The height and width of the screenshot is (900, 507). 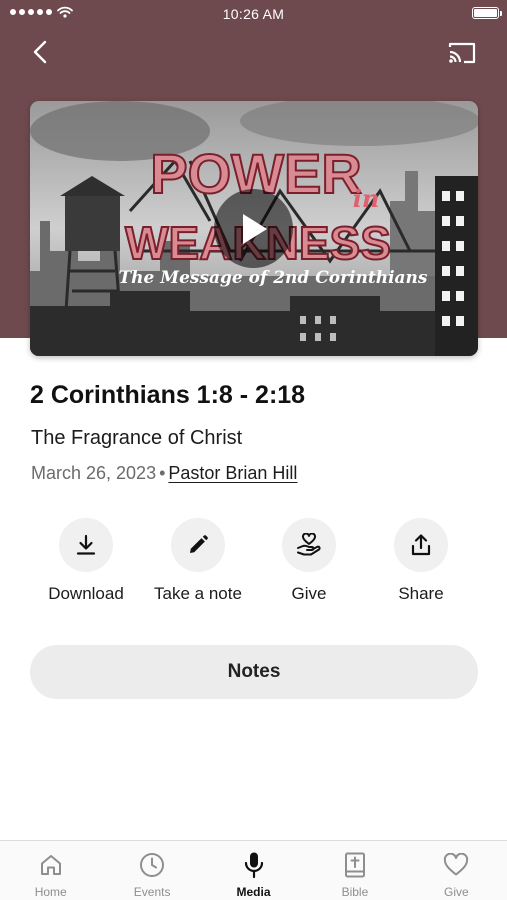 I want to click on play-icon, so click(x=254, y=228).